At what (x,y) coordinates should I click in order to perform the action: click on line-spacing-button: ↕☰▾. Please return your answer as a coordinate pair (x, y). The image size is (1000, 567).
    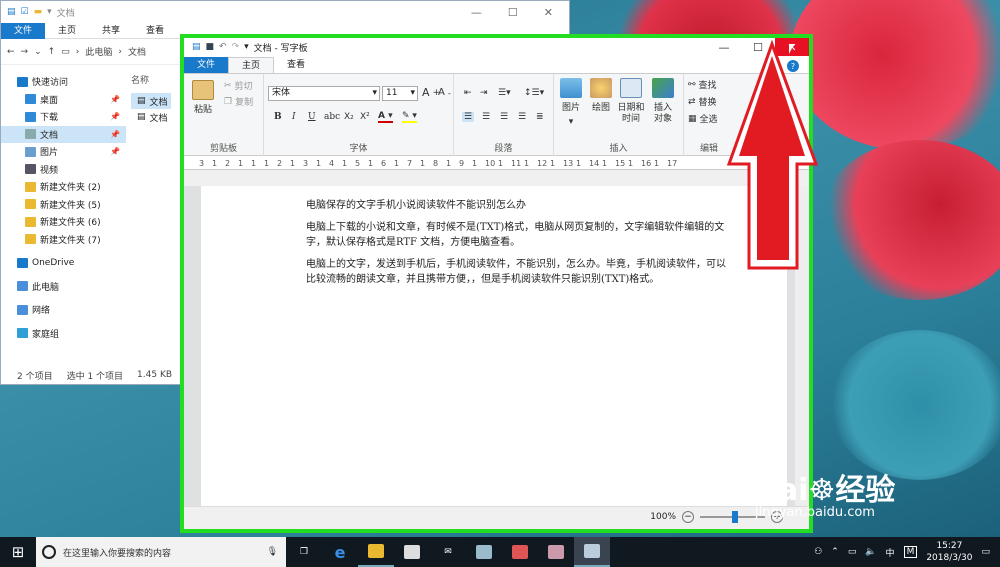
    Looking at the image, I should click on (534, 93).